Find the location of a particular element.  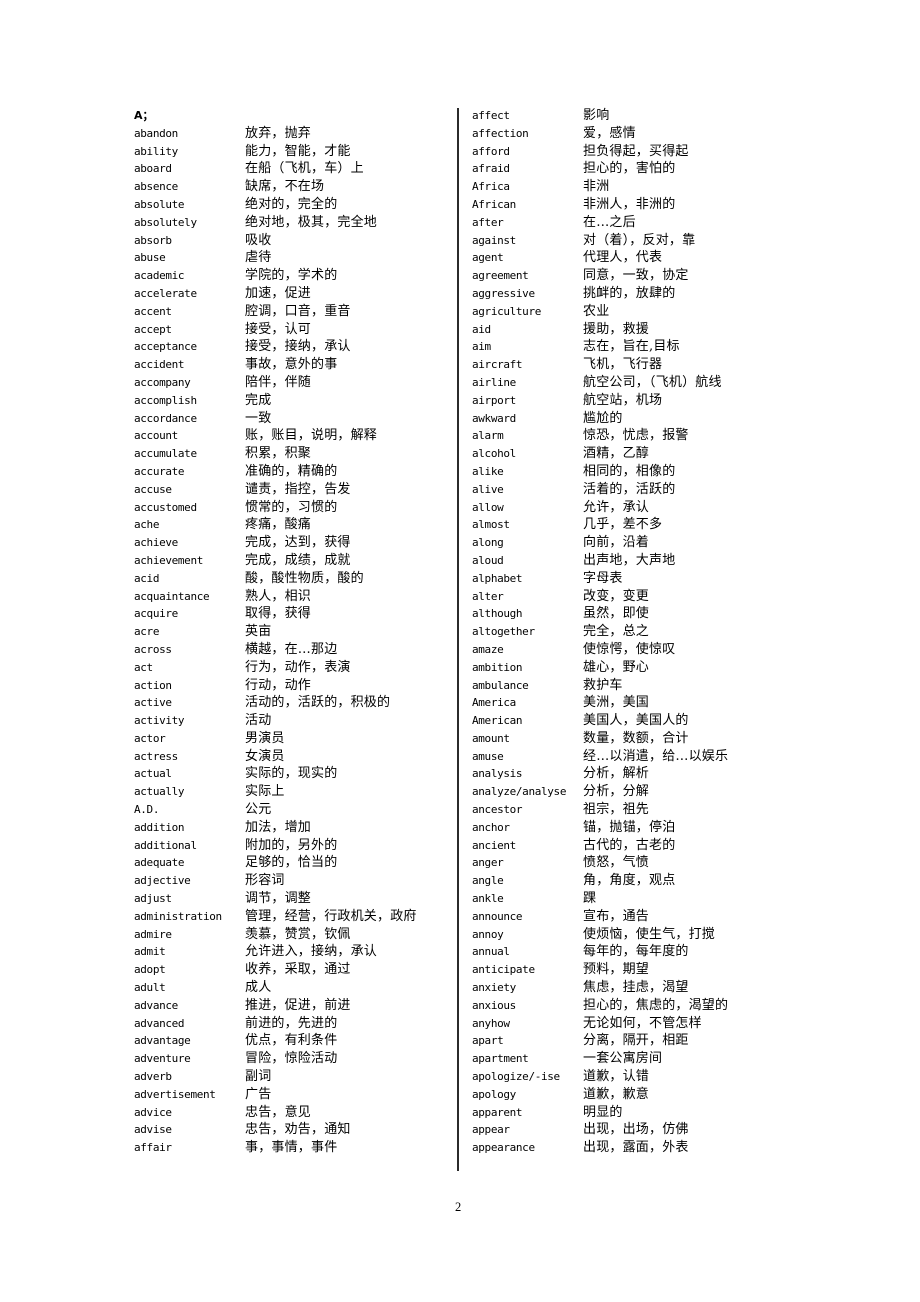

entry-gloss: 活动的，活跃的，积极的 is located at coordinates (318, 703).